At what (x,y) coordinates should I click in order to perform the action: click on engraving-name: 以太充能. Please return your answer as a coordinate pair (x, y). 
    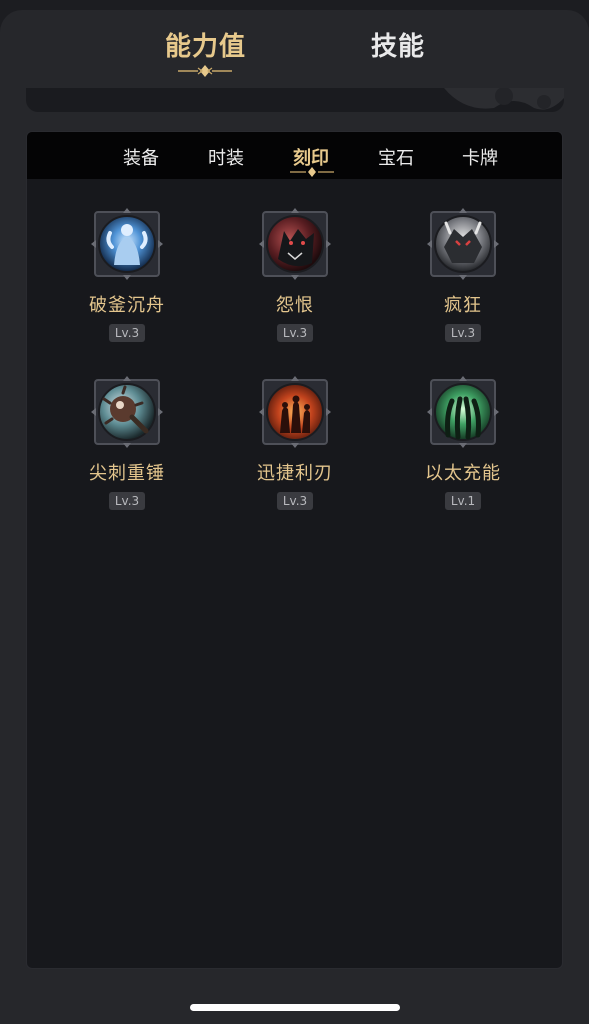
    Looking at the image, I should click on (463, 473).